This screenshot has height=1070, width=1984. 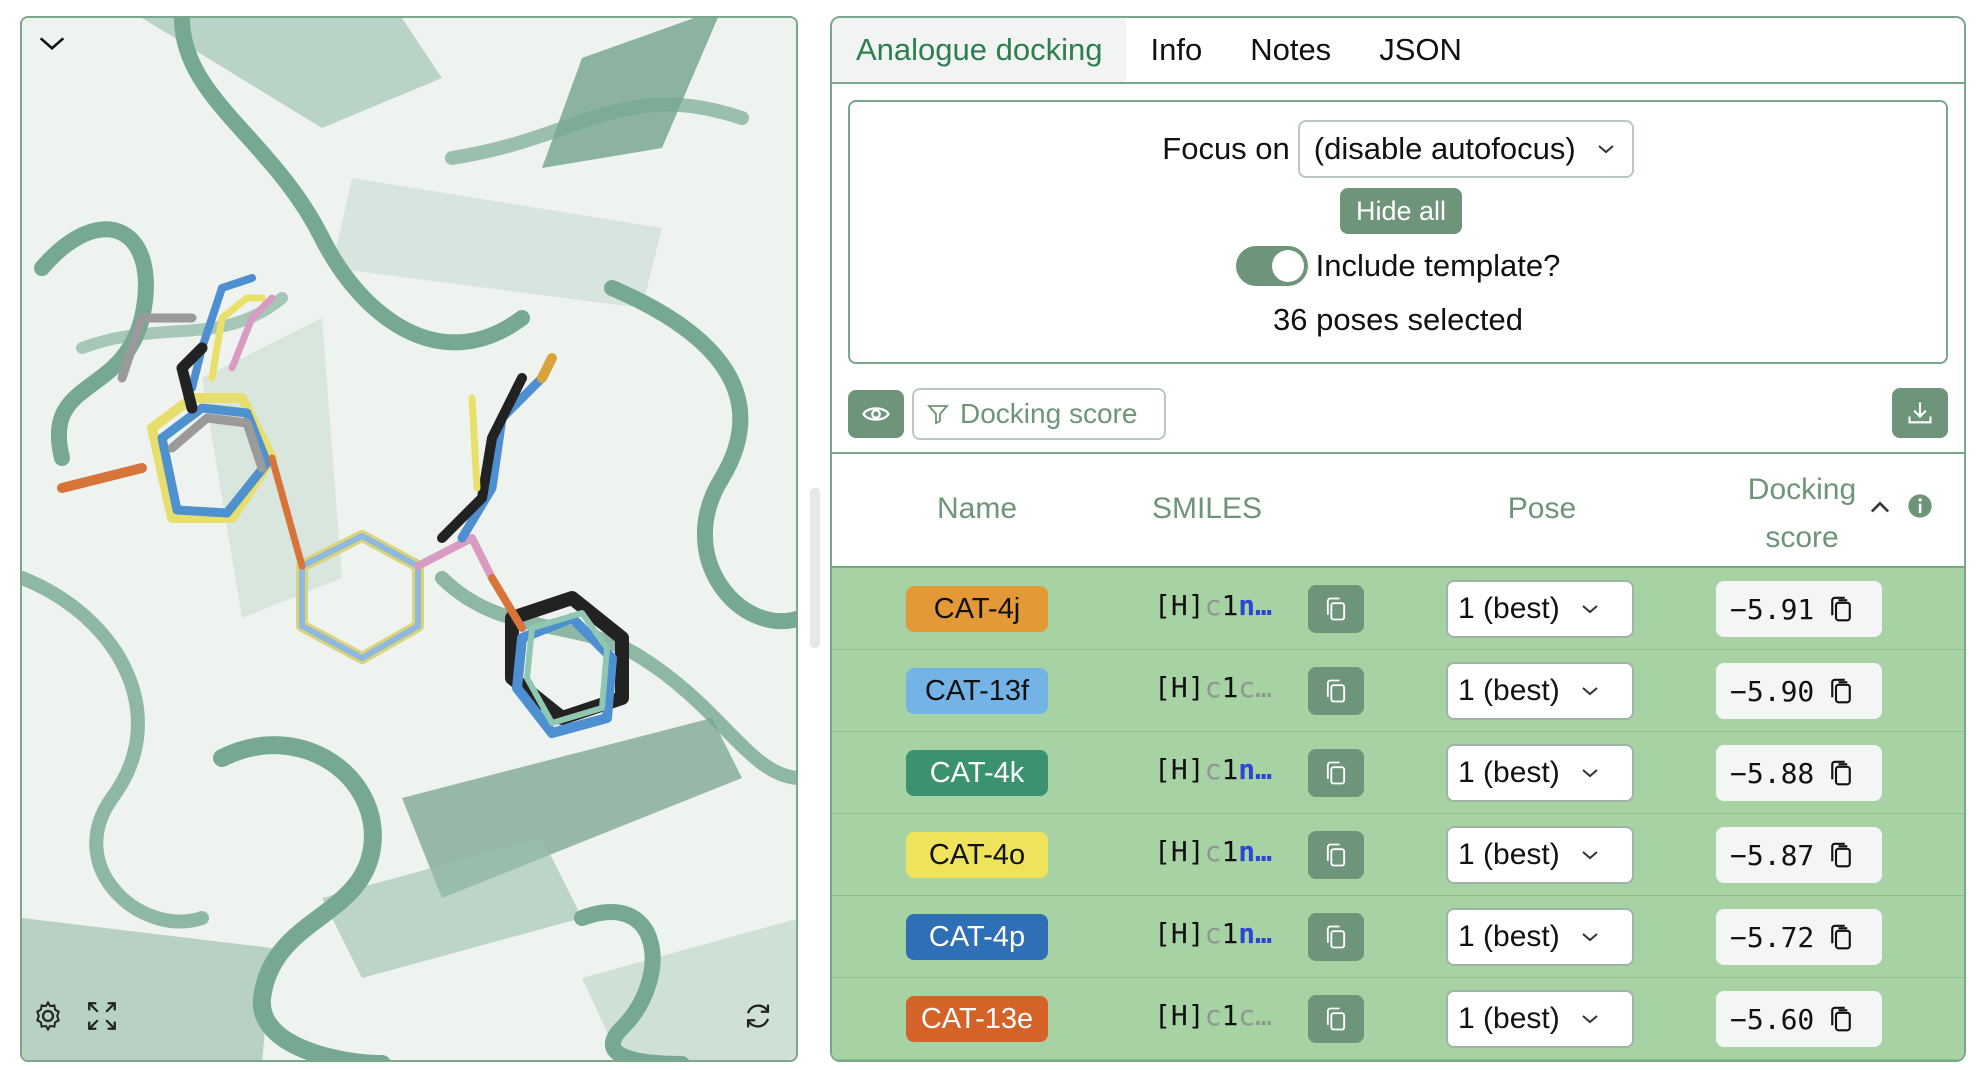 What do you see at coordinates (977, 509) in the screenshot?
I see `header-name: Name` at bounding box center [977, 509].